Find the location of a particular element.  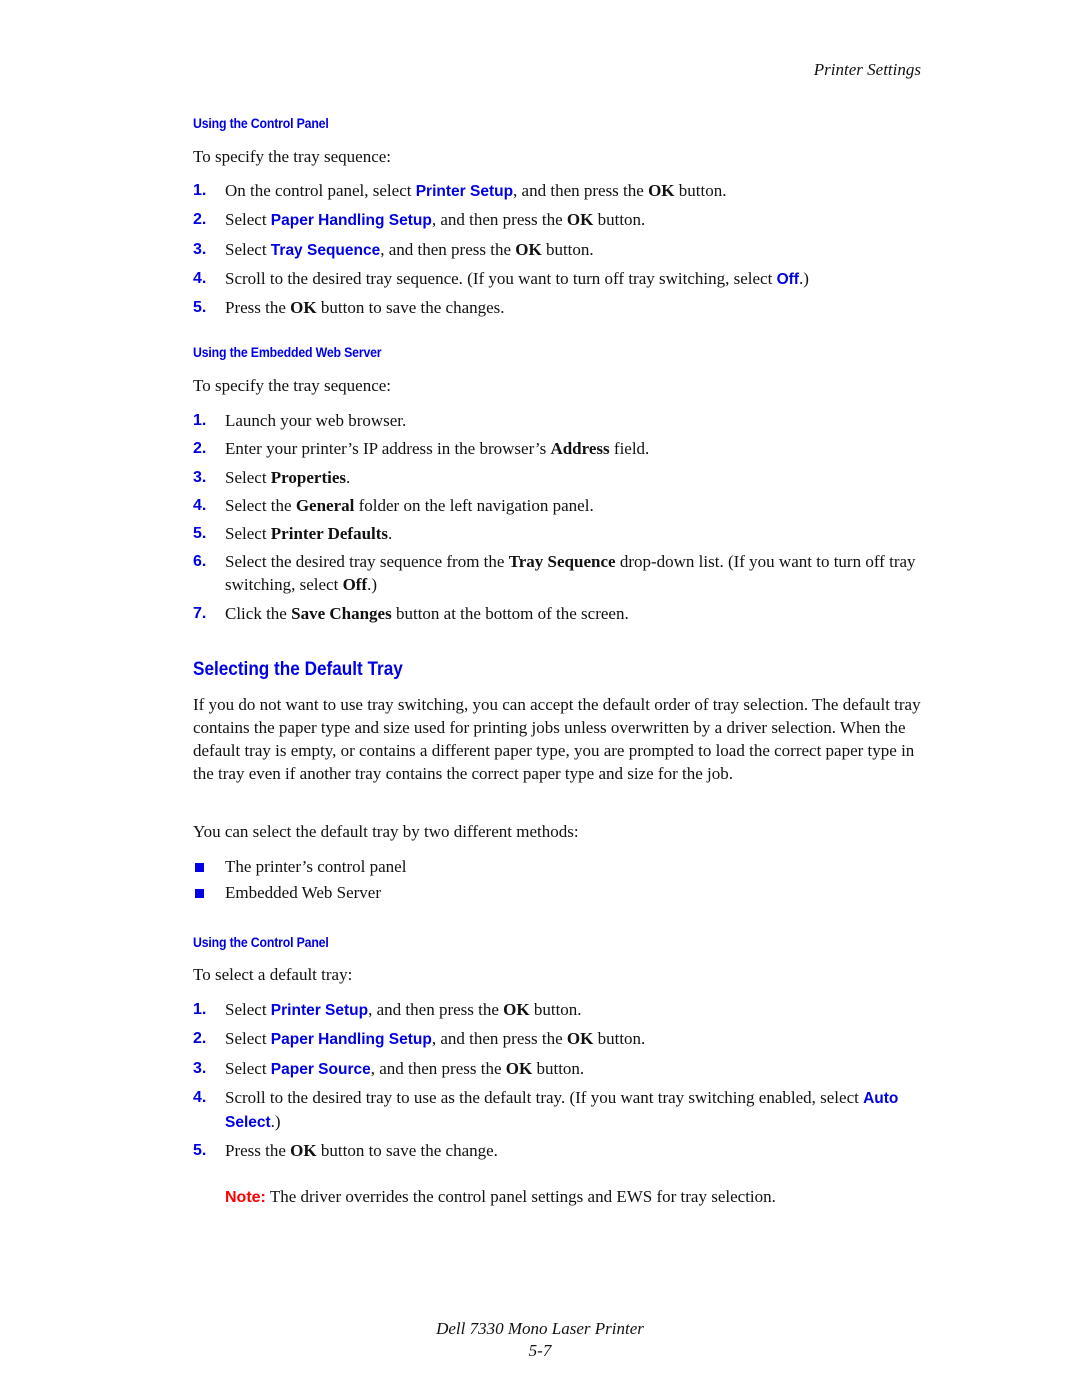

step-text: On the control panel, select is located at coordinates (320, 190).